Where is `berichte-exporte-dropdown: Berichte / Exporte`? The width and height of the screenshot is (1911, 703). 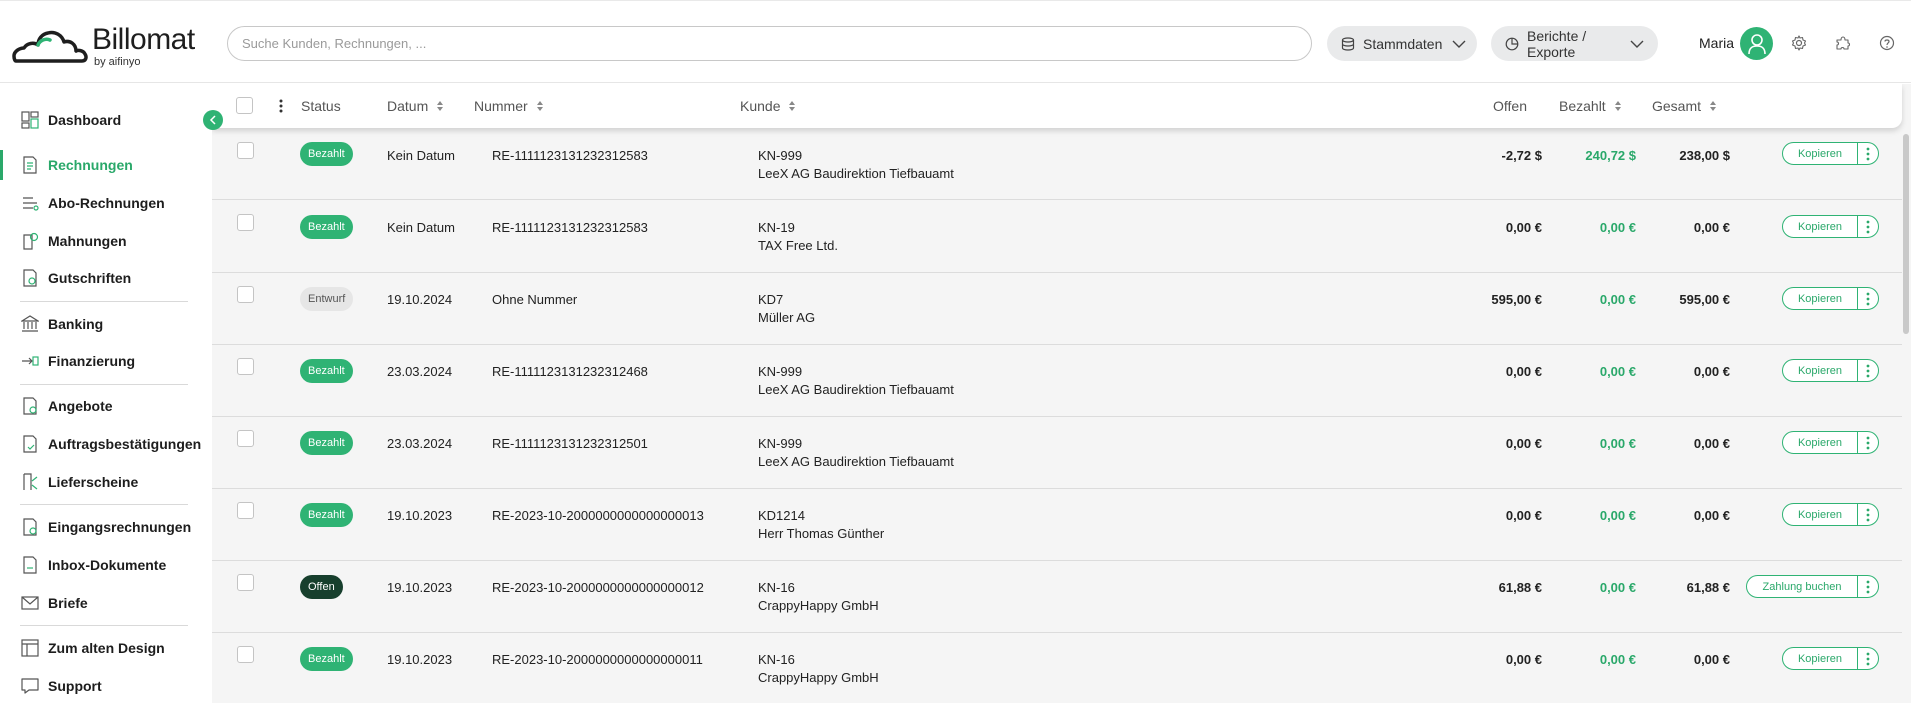
berichte-exporte-dropdown: Berichte / Exporte is located at coordinates (1574, 43).